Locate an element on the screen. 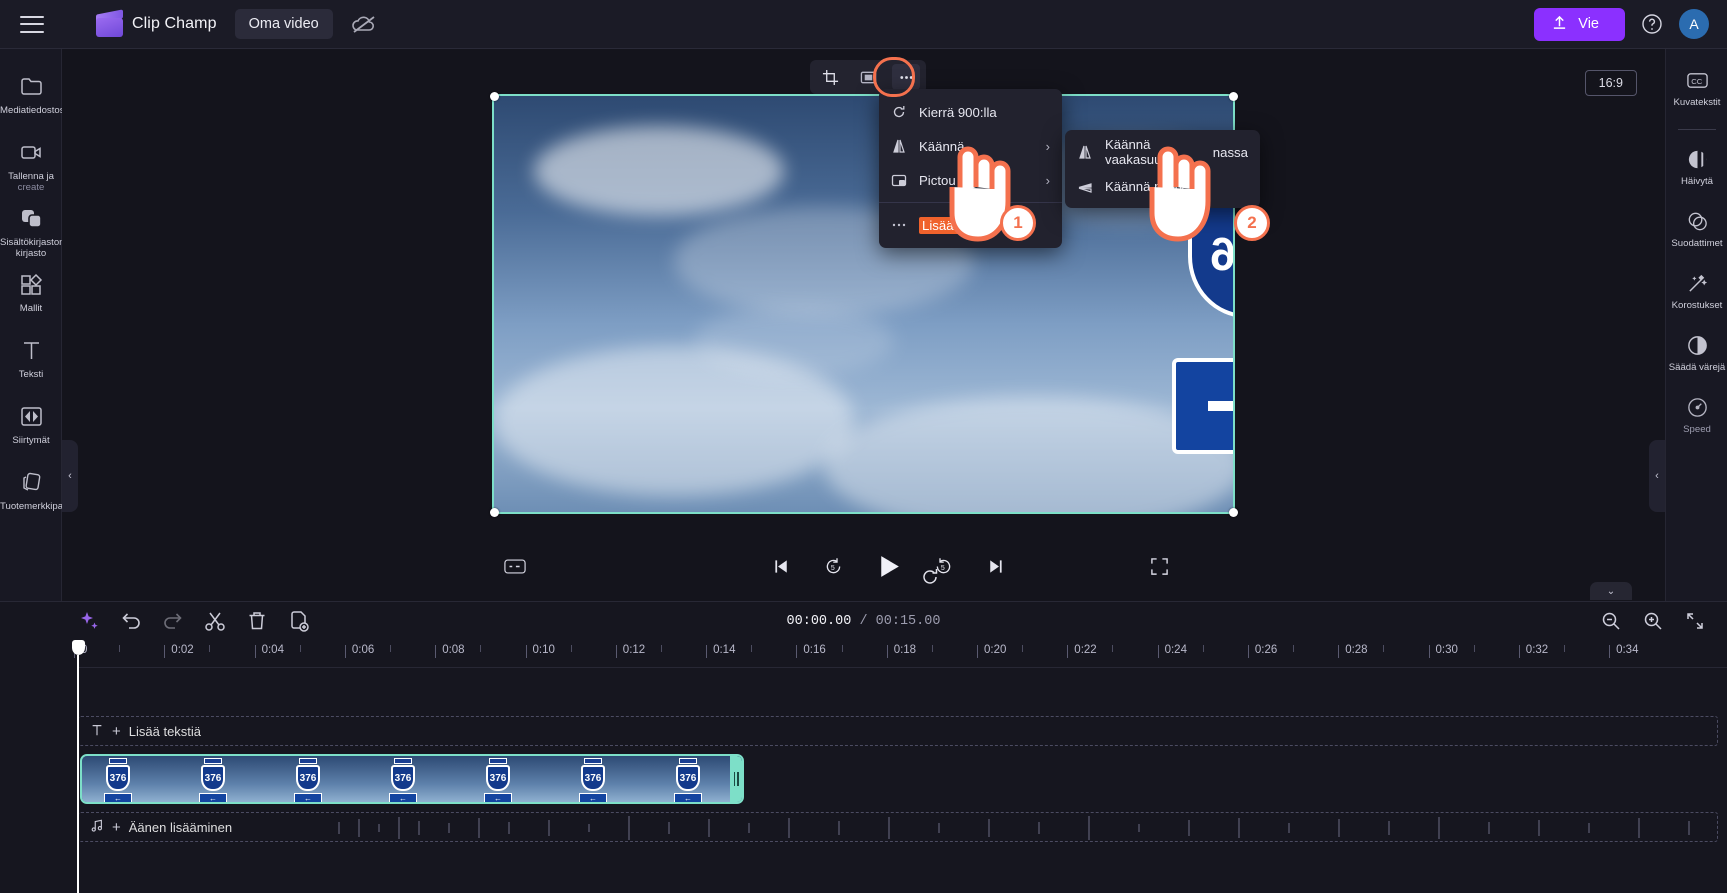  sidebar-label-content-library: Sisältökirjaston kirjasto is located at coordinates (32, 248).